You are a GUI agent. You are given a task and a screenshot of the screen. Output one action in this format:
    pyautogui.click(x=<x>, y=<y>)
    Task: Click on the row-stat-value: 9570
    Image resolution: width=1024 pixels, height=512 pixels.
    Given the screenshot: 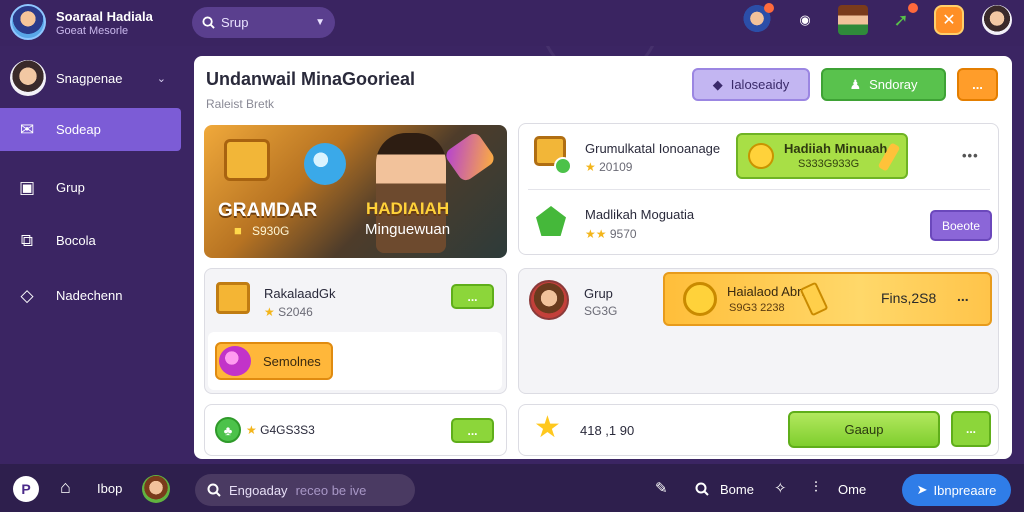 What is the action you would take?
    pyautogui.click(x=623, y=234)
    